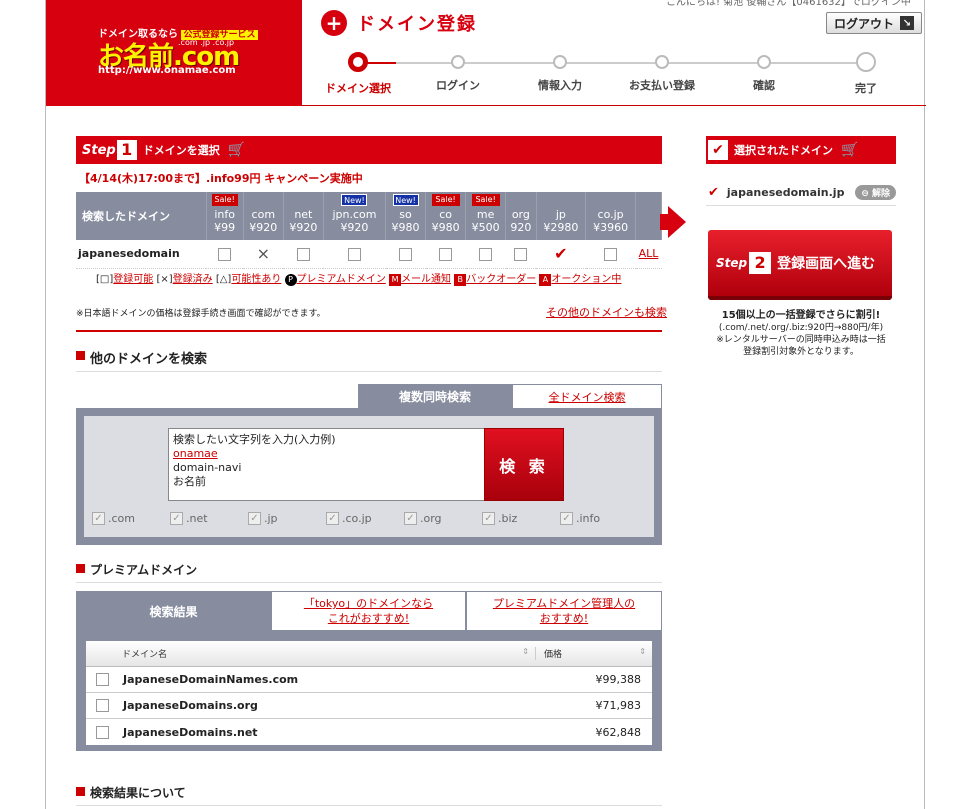 The width and height of the screenshot is (960, 809). What do you see at coordinates (369, 706) in the screenshot?
I see `table-row: JapaneseDomains.org ¥71,983` at bounding box center [369, 706].